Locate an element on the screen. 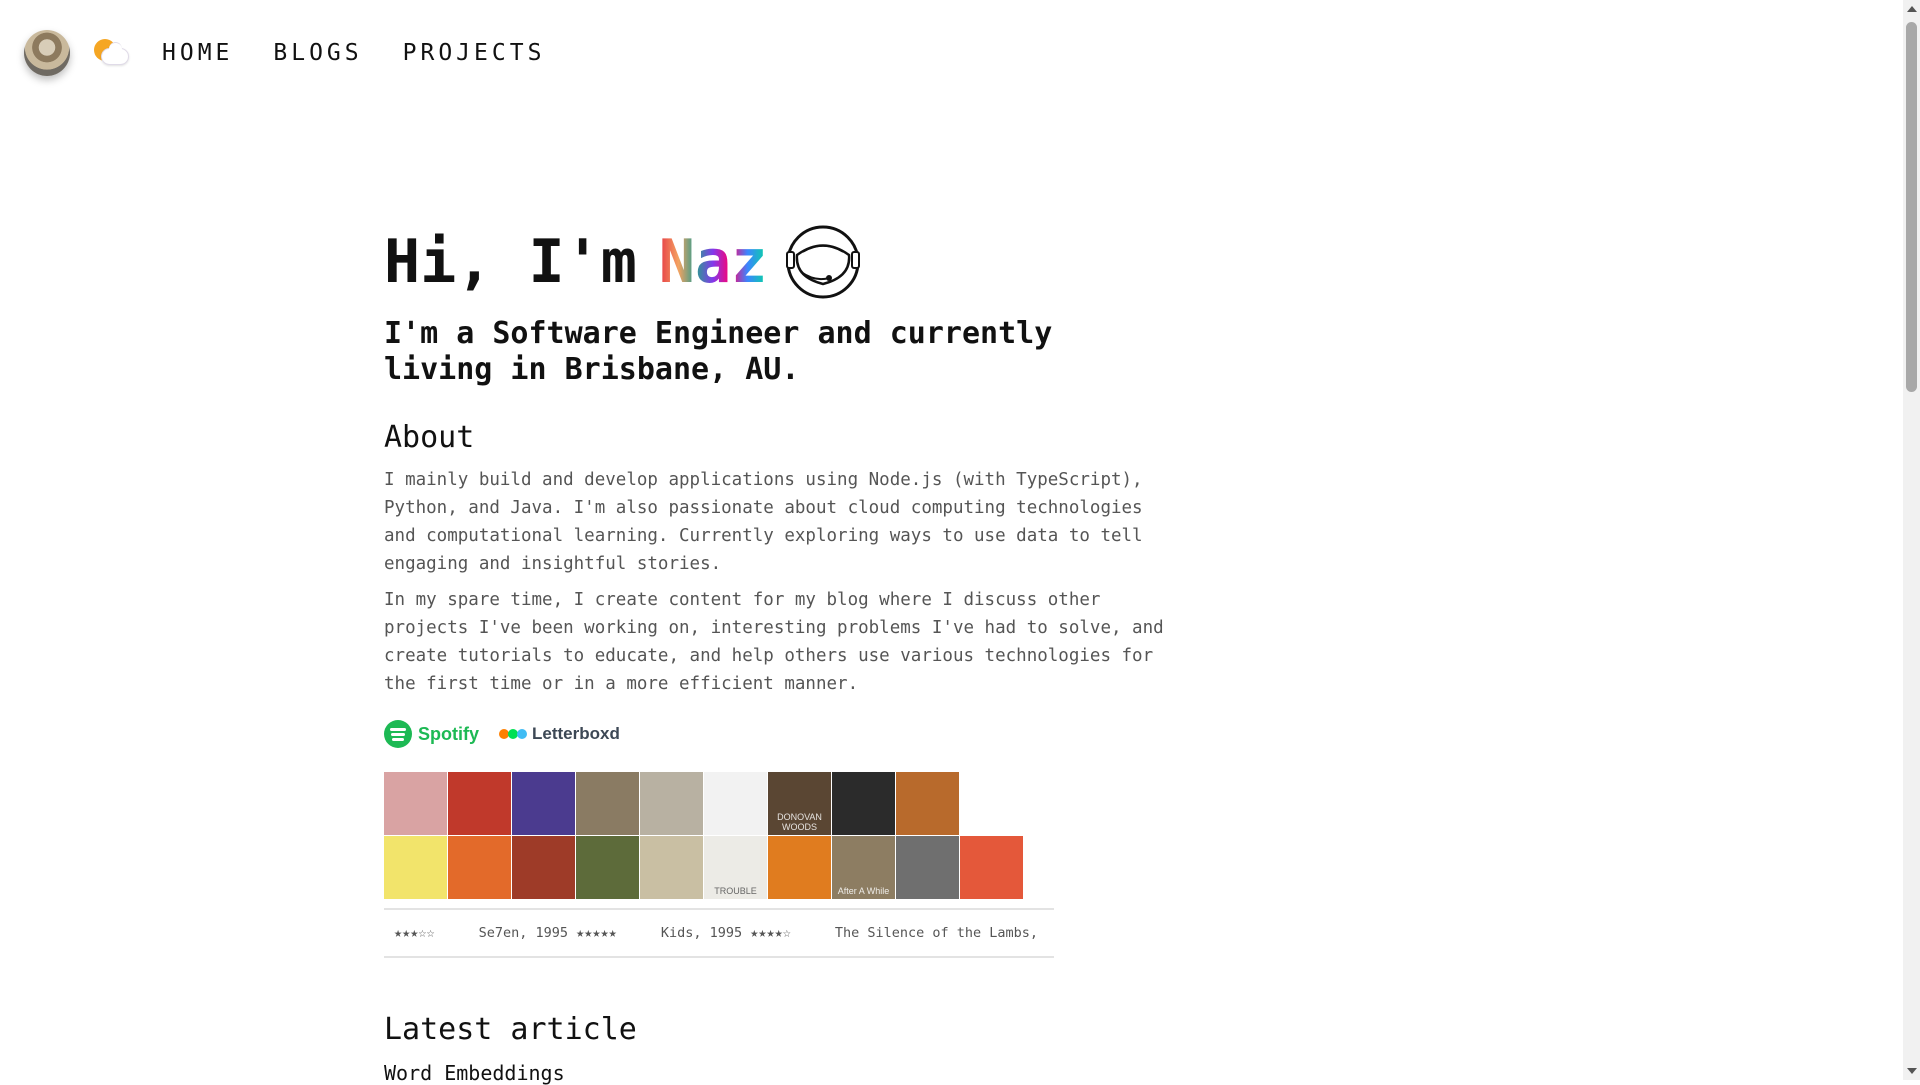  nav-link-projects: PROJECTS is located at coordinates (474, 53).